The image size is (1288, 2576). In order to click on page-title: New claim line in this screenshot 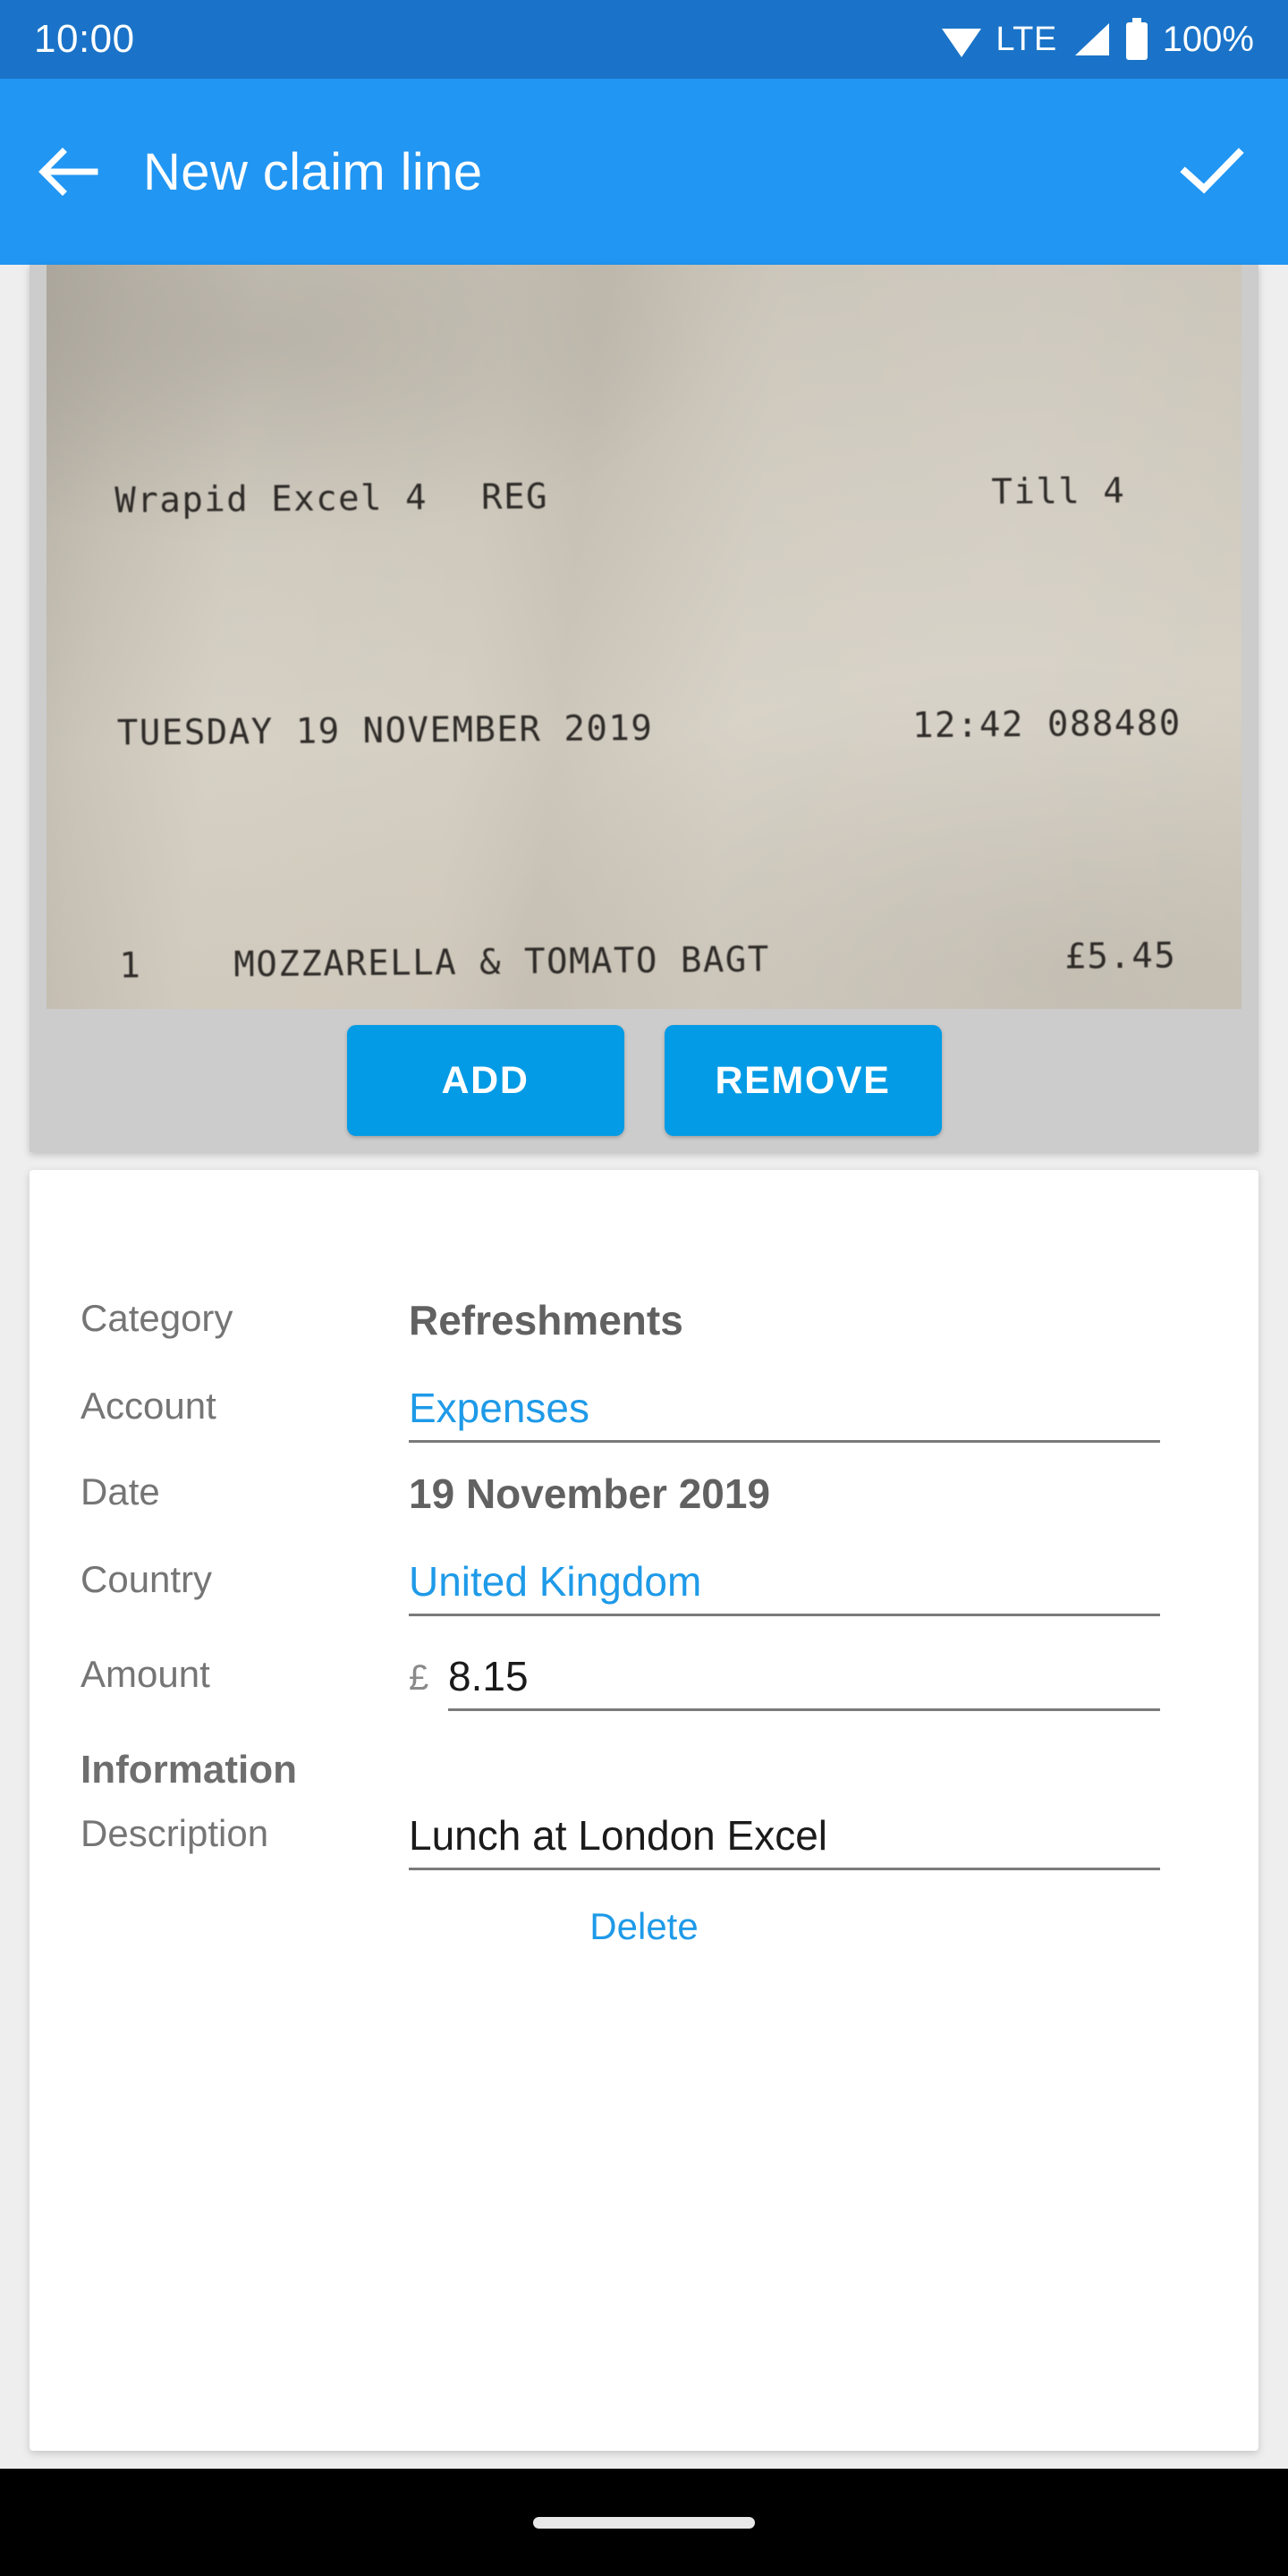, I will do `click(313, 171)`.